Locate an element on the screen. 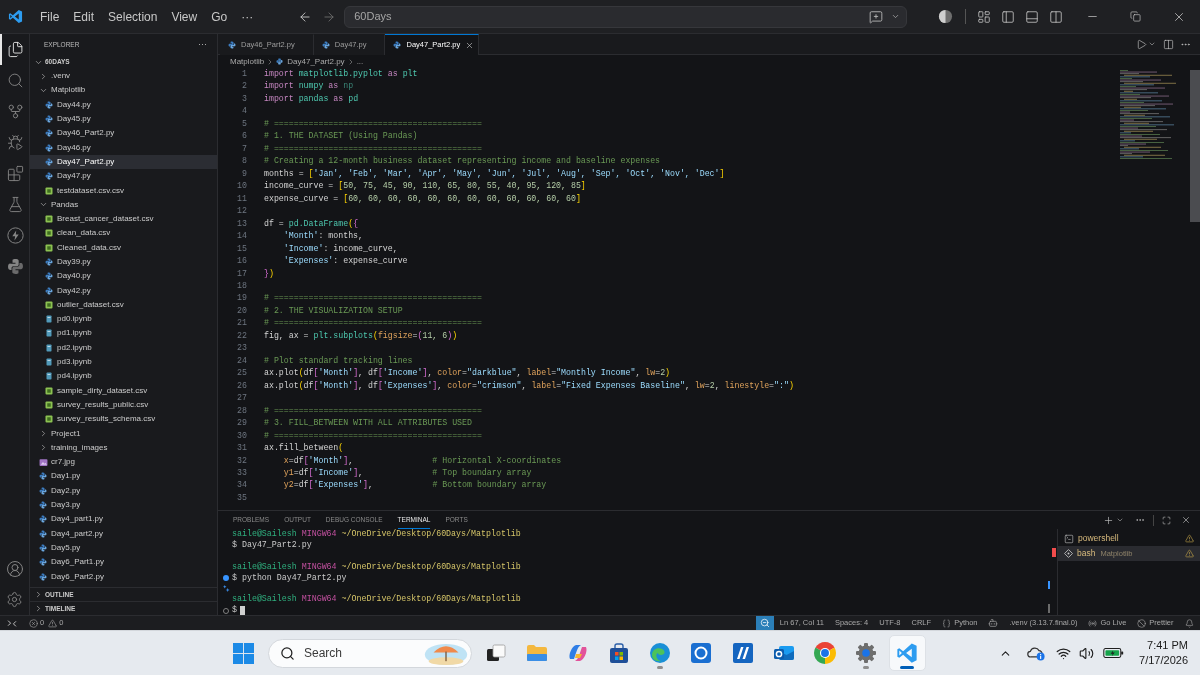 The height and width of the screenshot is (675, 1200). overlapping-squares-icon is located at coordinates (495, 653).